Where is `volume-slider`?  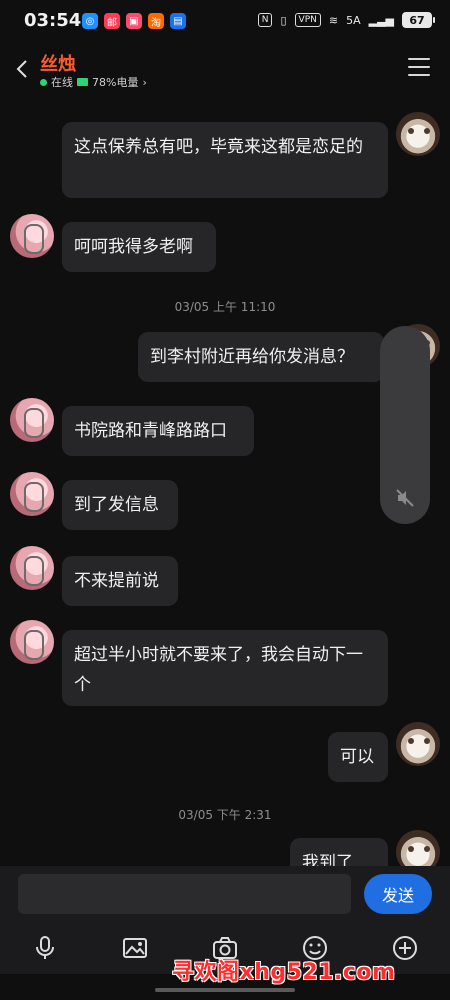 volume-slider is located at coordinates (405, 425).